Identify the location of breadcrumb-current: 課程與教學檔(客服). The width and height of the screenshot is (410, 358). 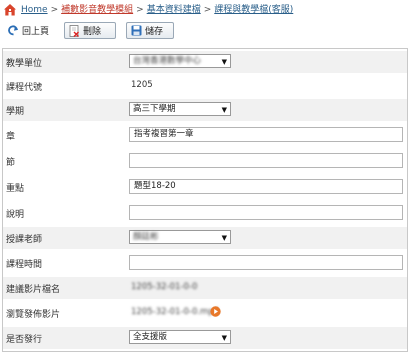
(253, 10).